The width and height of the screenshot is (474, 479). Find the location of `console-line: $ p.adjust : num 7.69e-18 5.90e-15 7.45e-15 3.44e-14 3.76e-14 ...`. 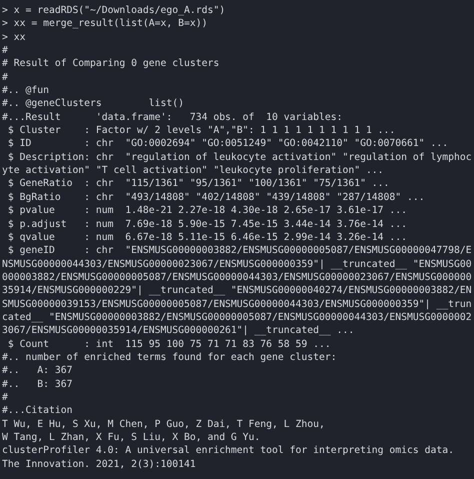

console-line: $ p.adjust : num 7.69e-18 5.90e-15 7.45e-15 3.44e-14 3.76e-14 ... is located at coordinates (207, 224).